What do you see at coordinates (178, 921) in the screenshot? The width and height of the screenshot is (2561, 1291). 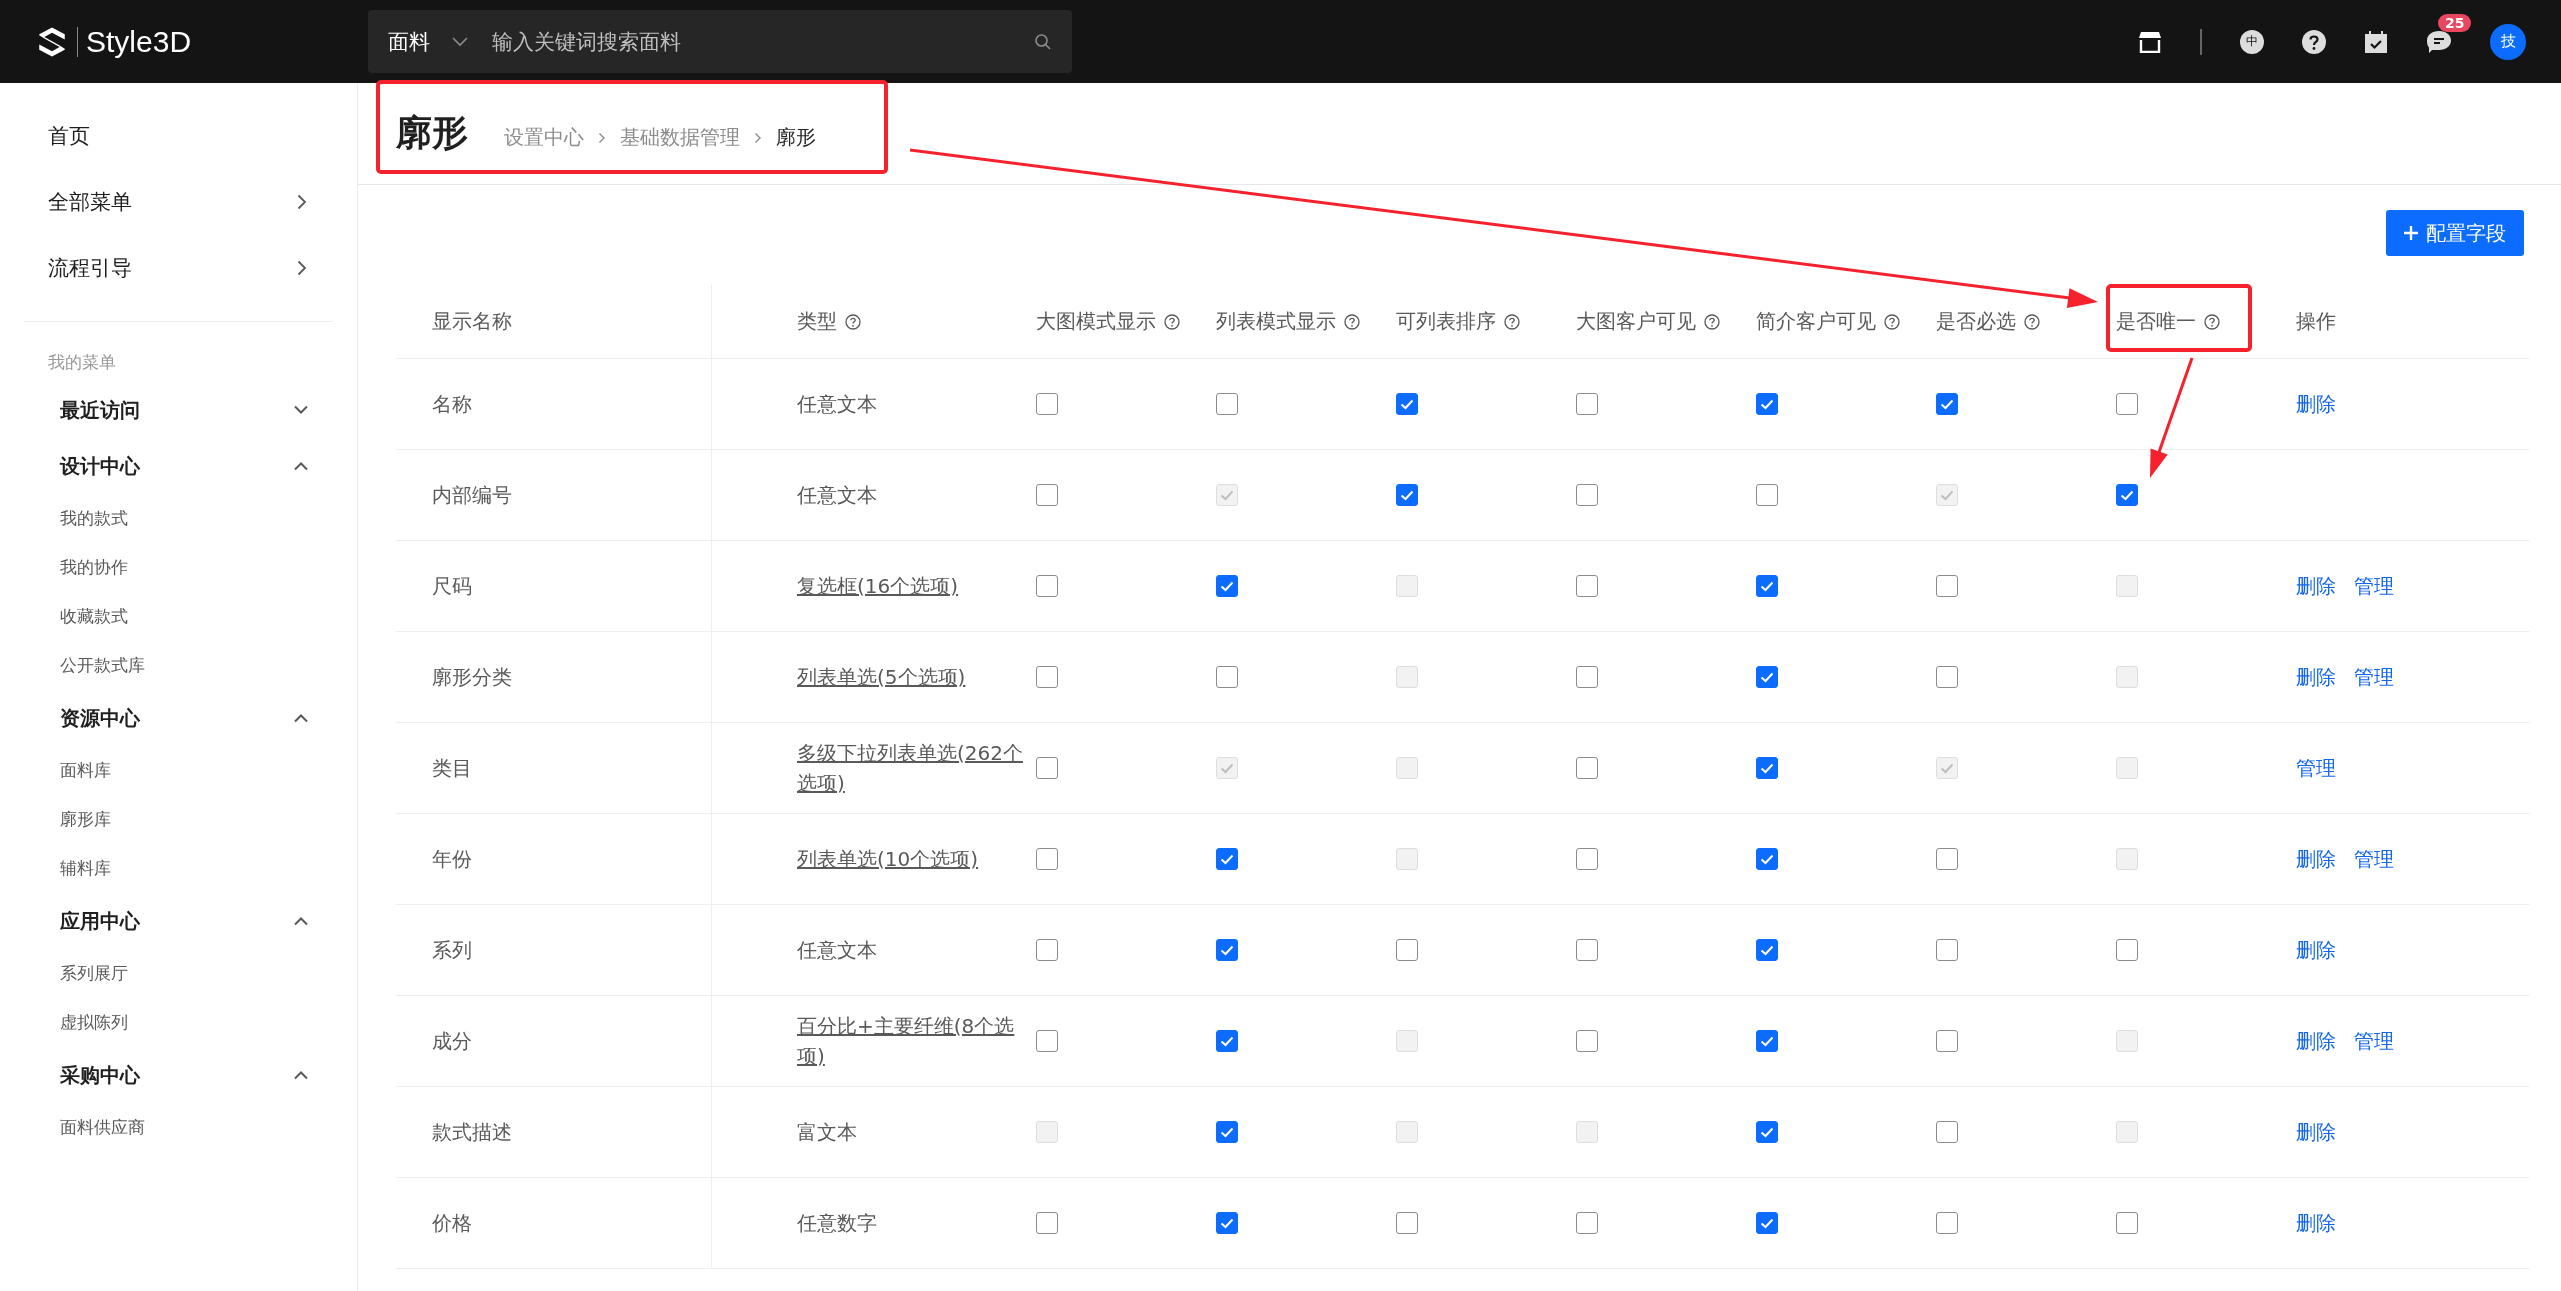 I see `menu-group: 应用中心` at bounding box center [178, 921].